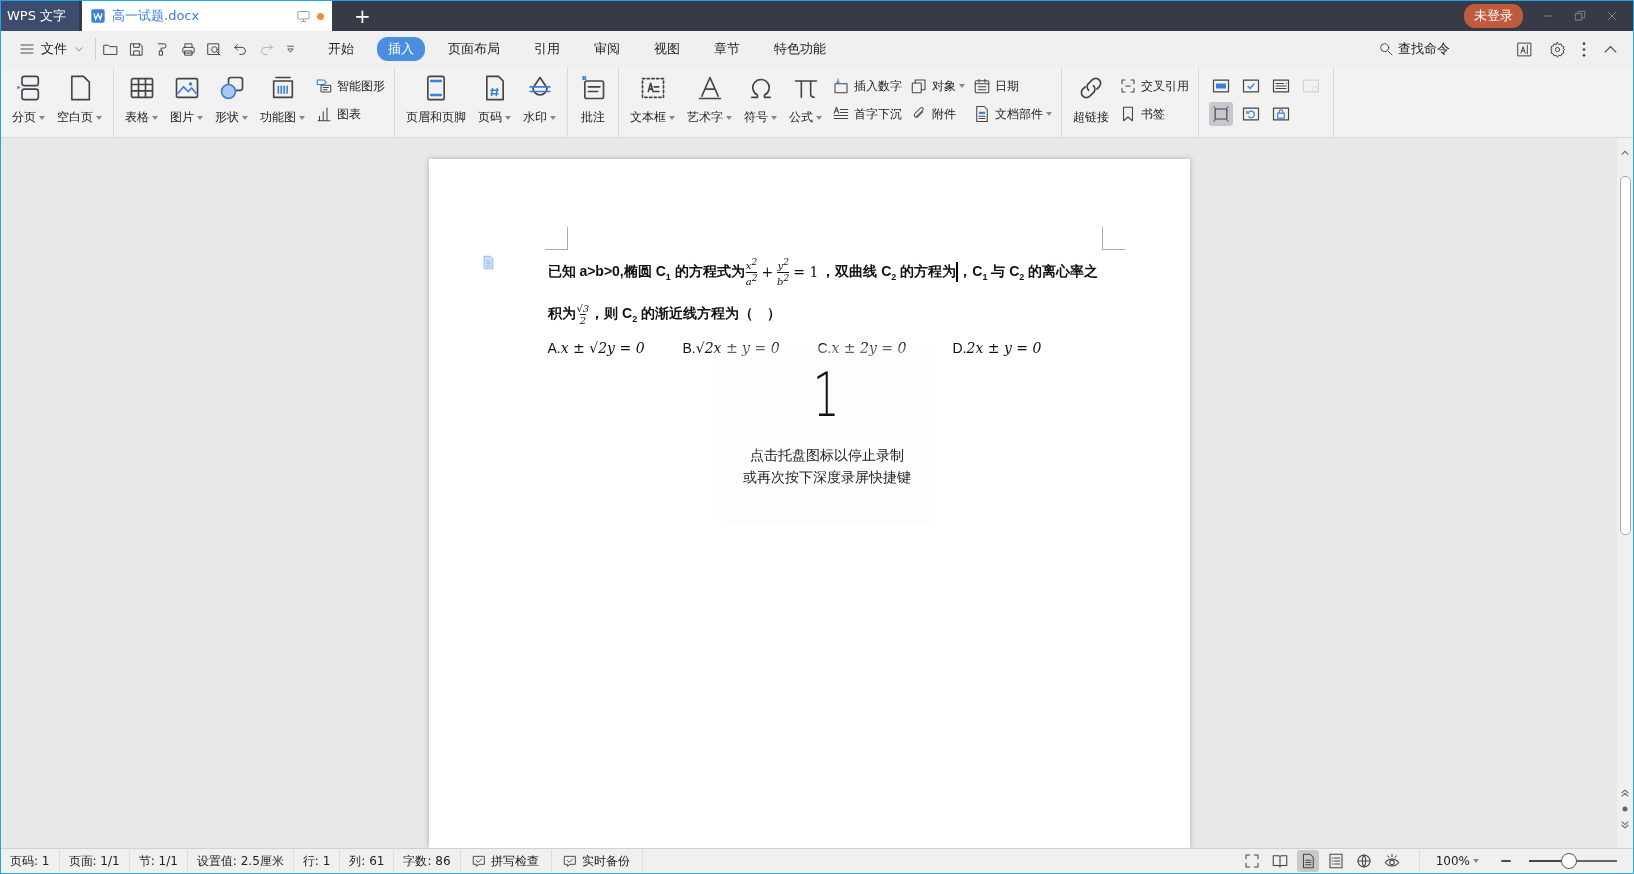 Image resolution: width=1634 pixels, height=874 pixels. I want to click on status-text: 列: 61, so click(367, 861).